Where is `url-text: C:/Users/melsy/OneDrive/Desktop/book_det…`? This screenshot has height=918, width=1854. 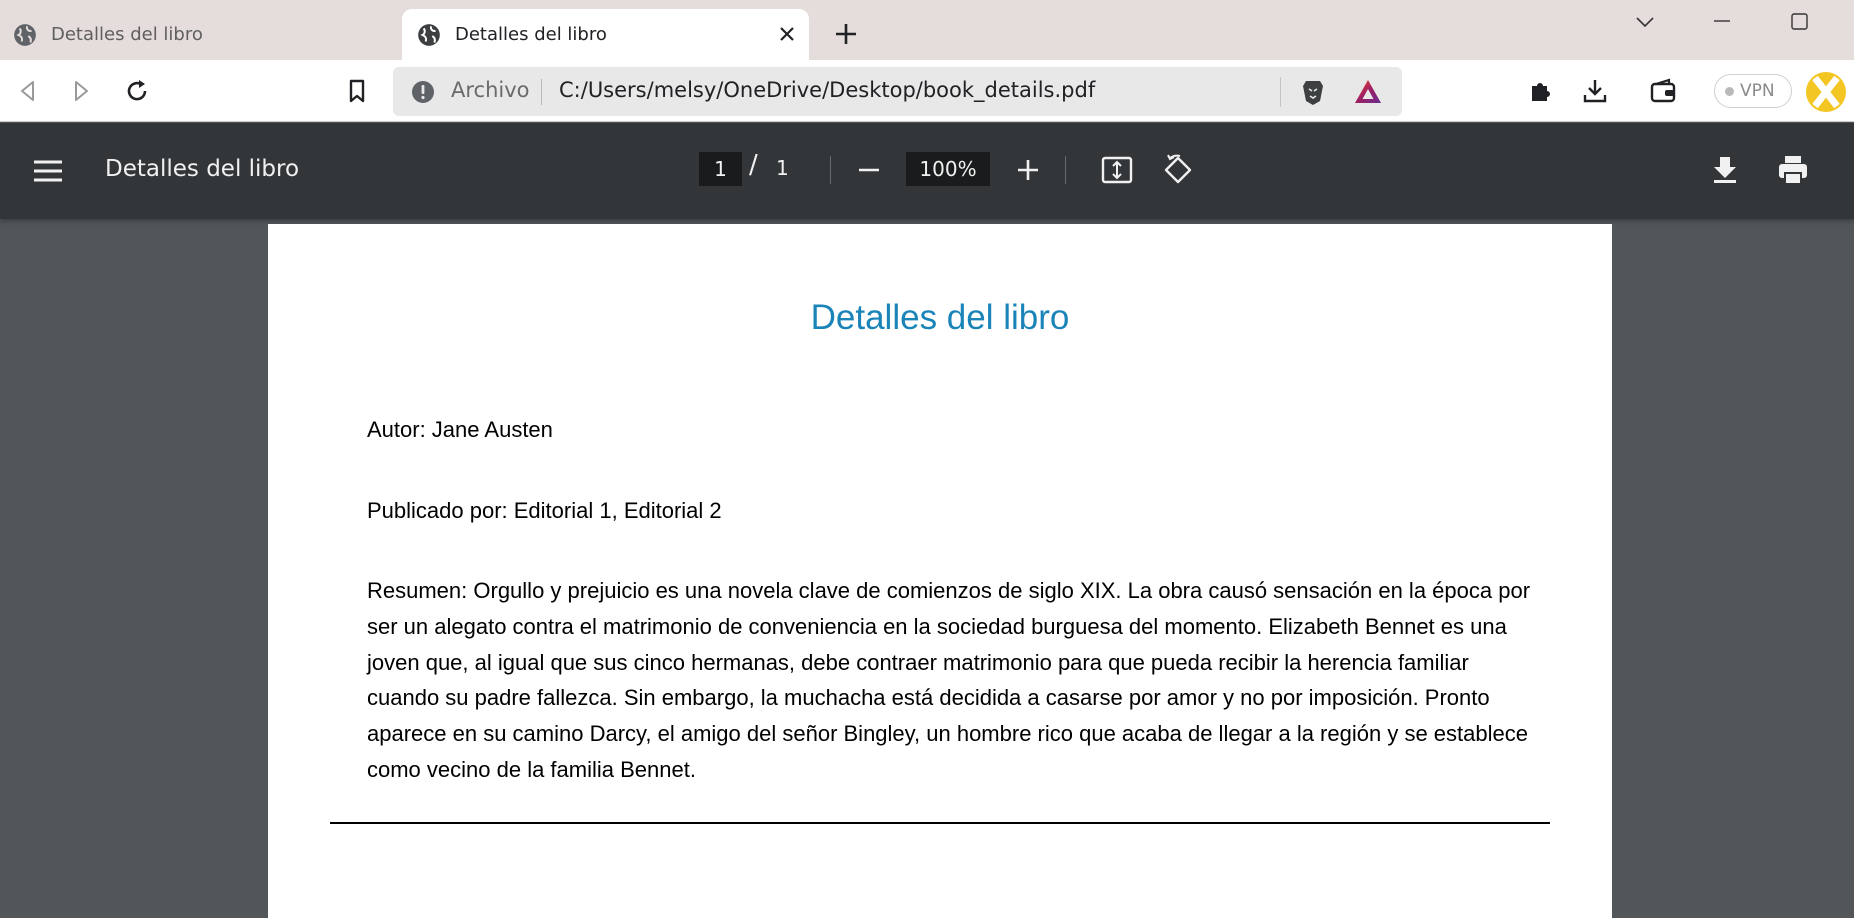
url-text: C:/Users/melsy/OneDrive/Desktop/book_det… is located at coordinates (827, 90).